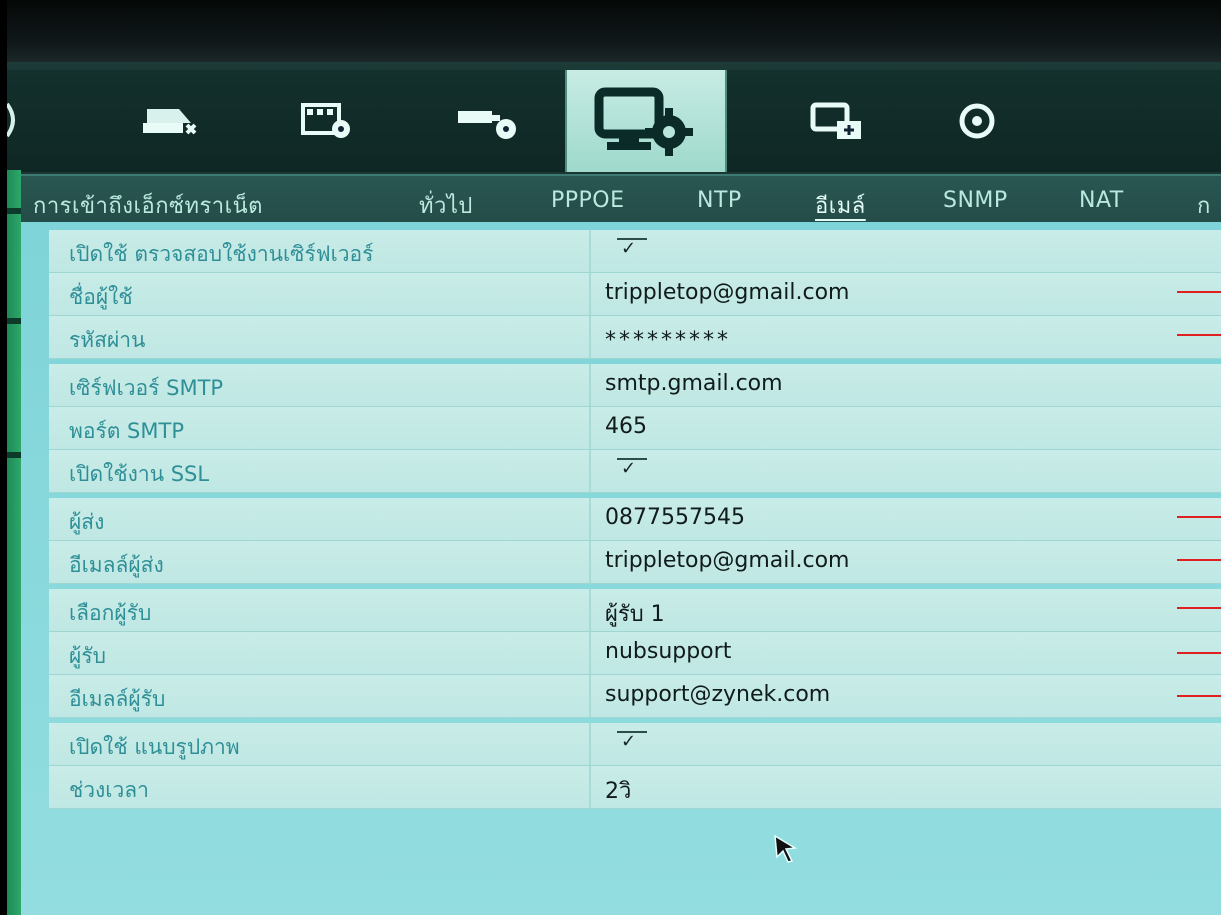 This screenshot has width=1221, height=915. Describe the element at coordinates (727, 292) in the screenshot. I see `username-field: trippletop@gmail.com` at that location.